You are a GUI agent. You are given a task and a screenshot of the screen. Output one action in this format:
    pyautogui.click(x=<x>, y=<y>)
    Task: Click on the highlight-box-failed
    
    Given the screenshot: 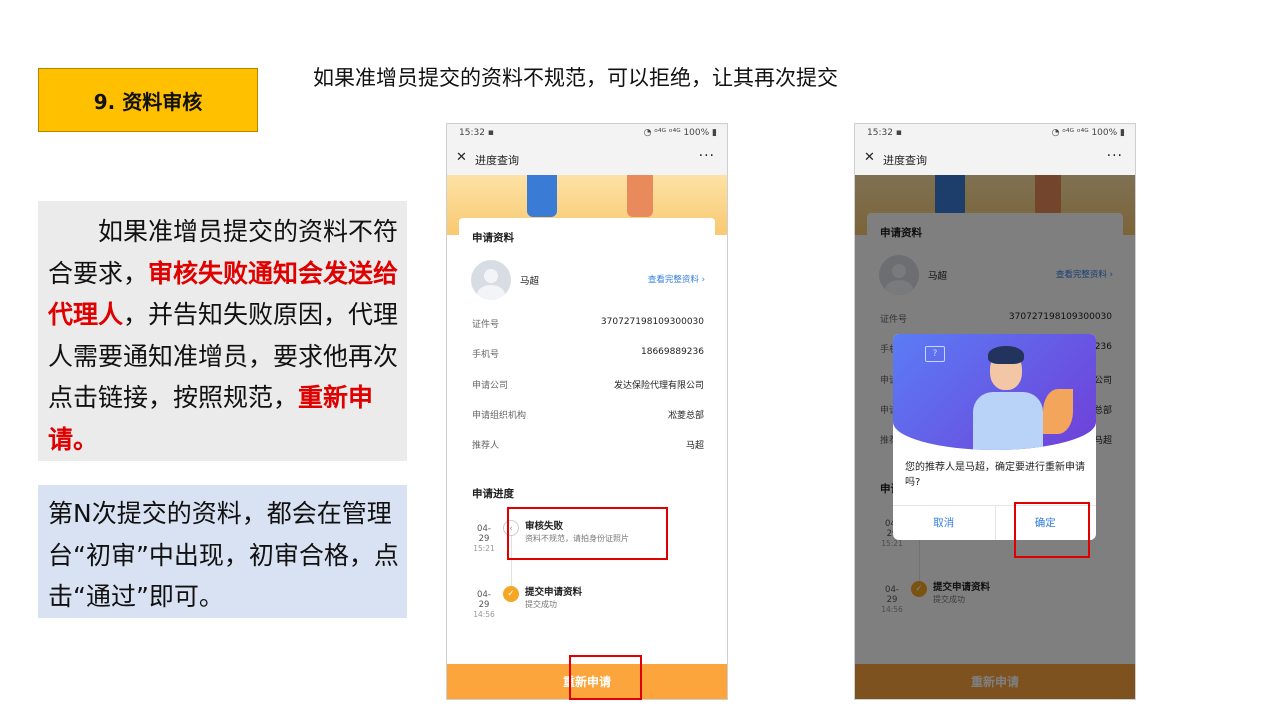 What is the action you would take?
    pyautogui.click(x=587, y=533)
    